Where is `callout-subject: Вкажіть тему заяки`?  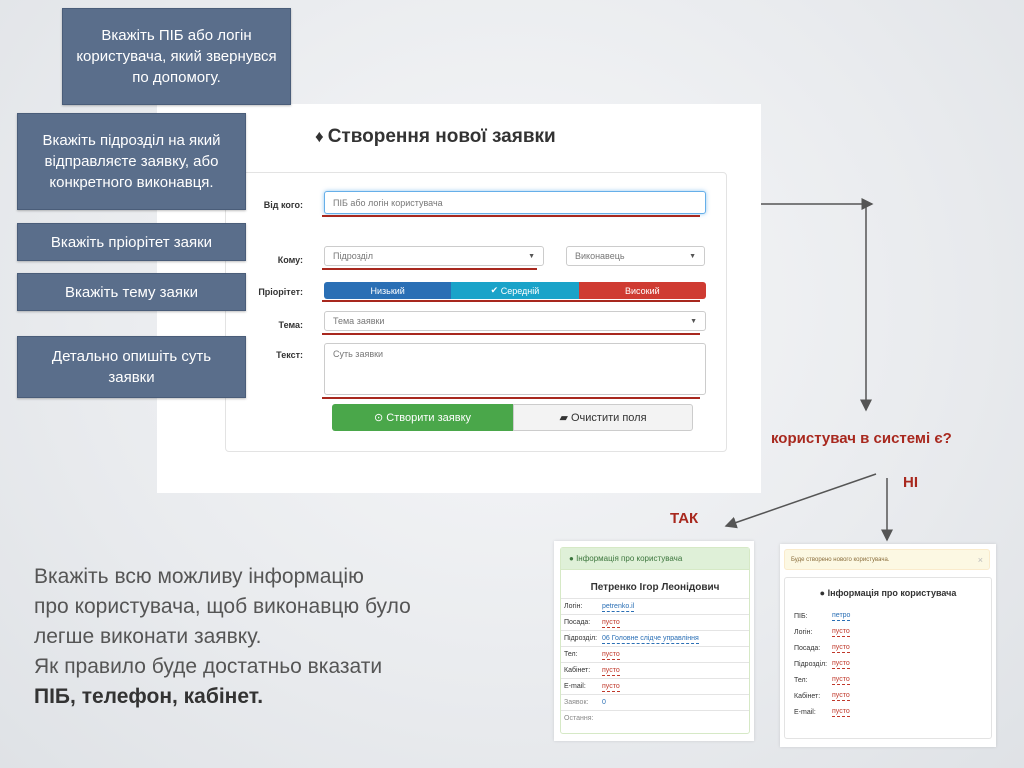 callout-subject: Вкажіть тему заяки is located at coordinates (131, 292).